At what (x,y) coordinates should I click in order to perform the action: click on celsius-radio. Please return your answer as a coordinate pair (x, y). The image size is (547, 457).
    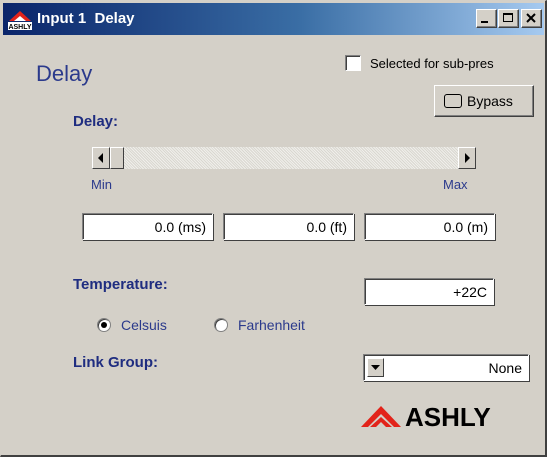
    Looking at the image, I should click on (104, 325).